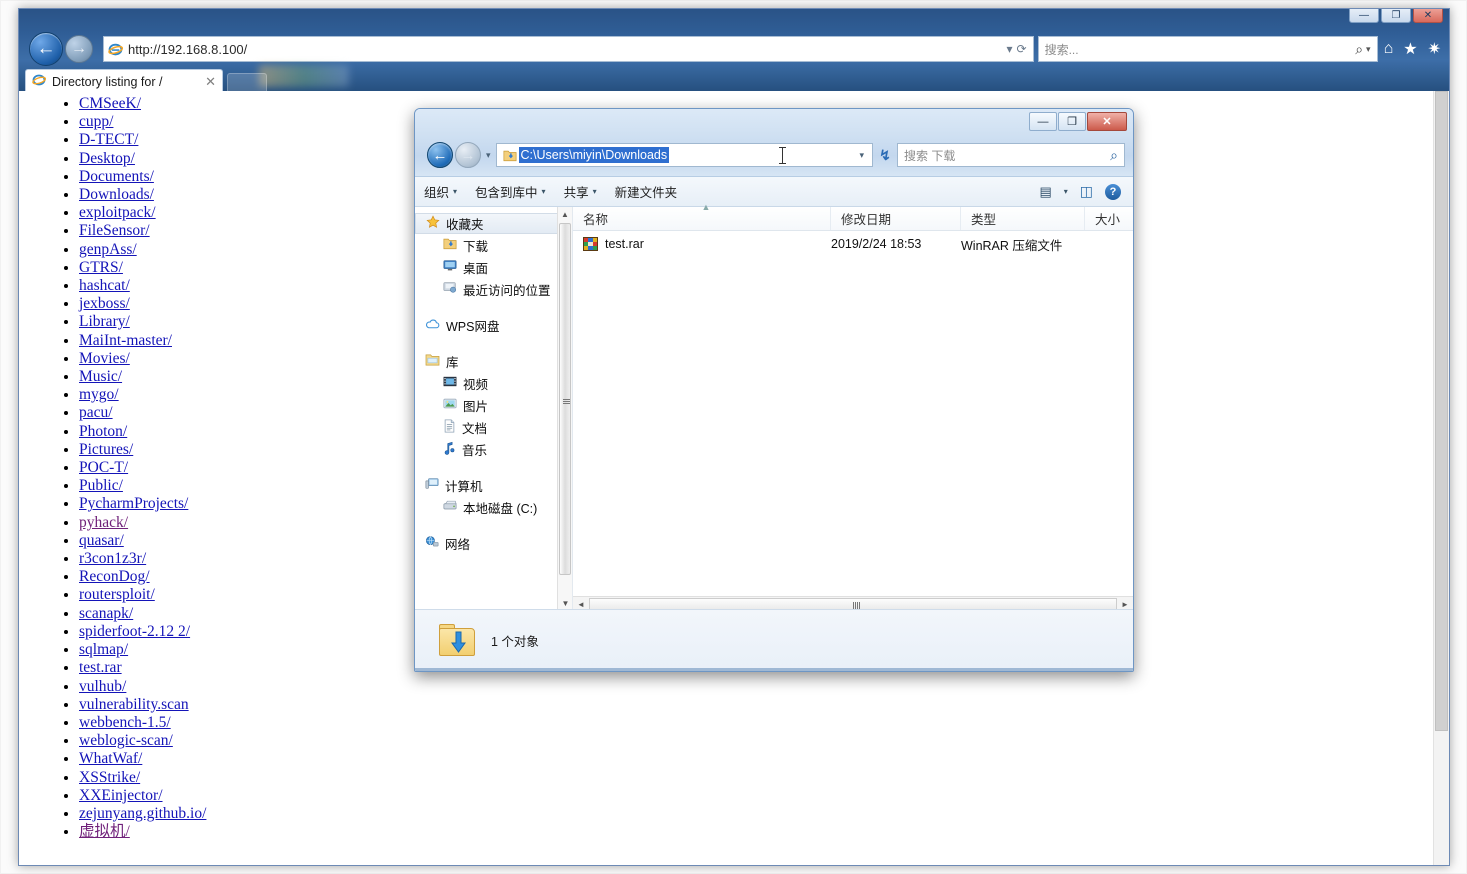  What do you see at coordinates (114, 230) in the screenshot?
I see `directory-link: FileSensor/` at bounding box center [114, 230].